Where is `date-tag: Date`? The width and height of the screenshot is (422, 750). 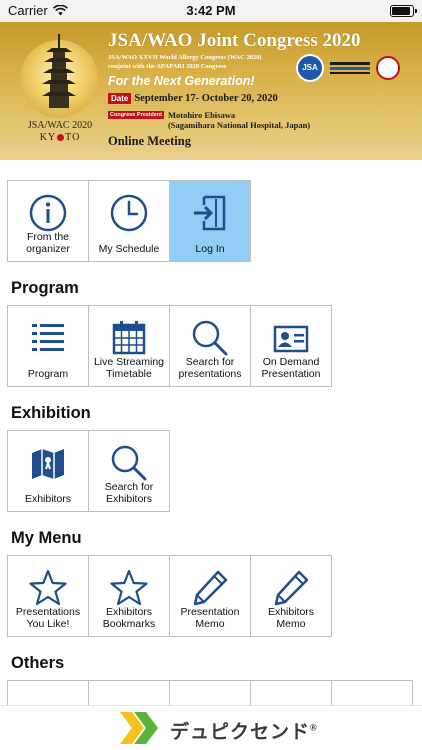
date-tag: Date is located at coordinates (120, 98).